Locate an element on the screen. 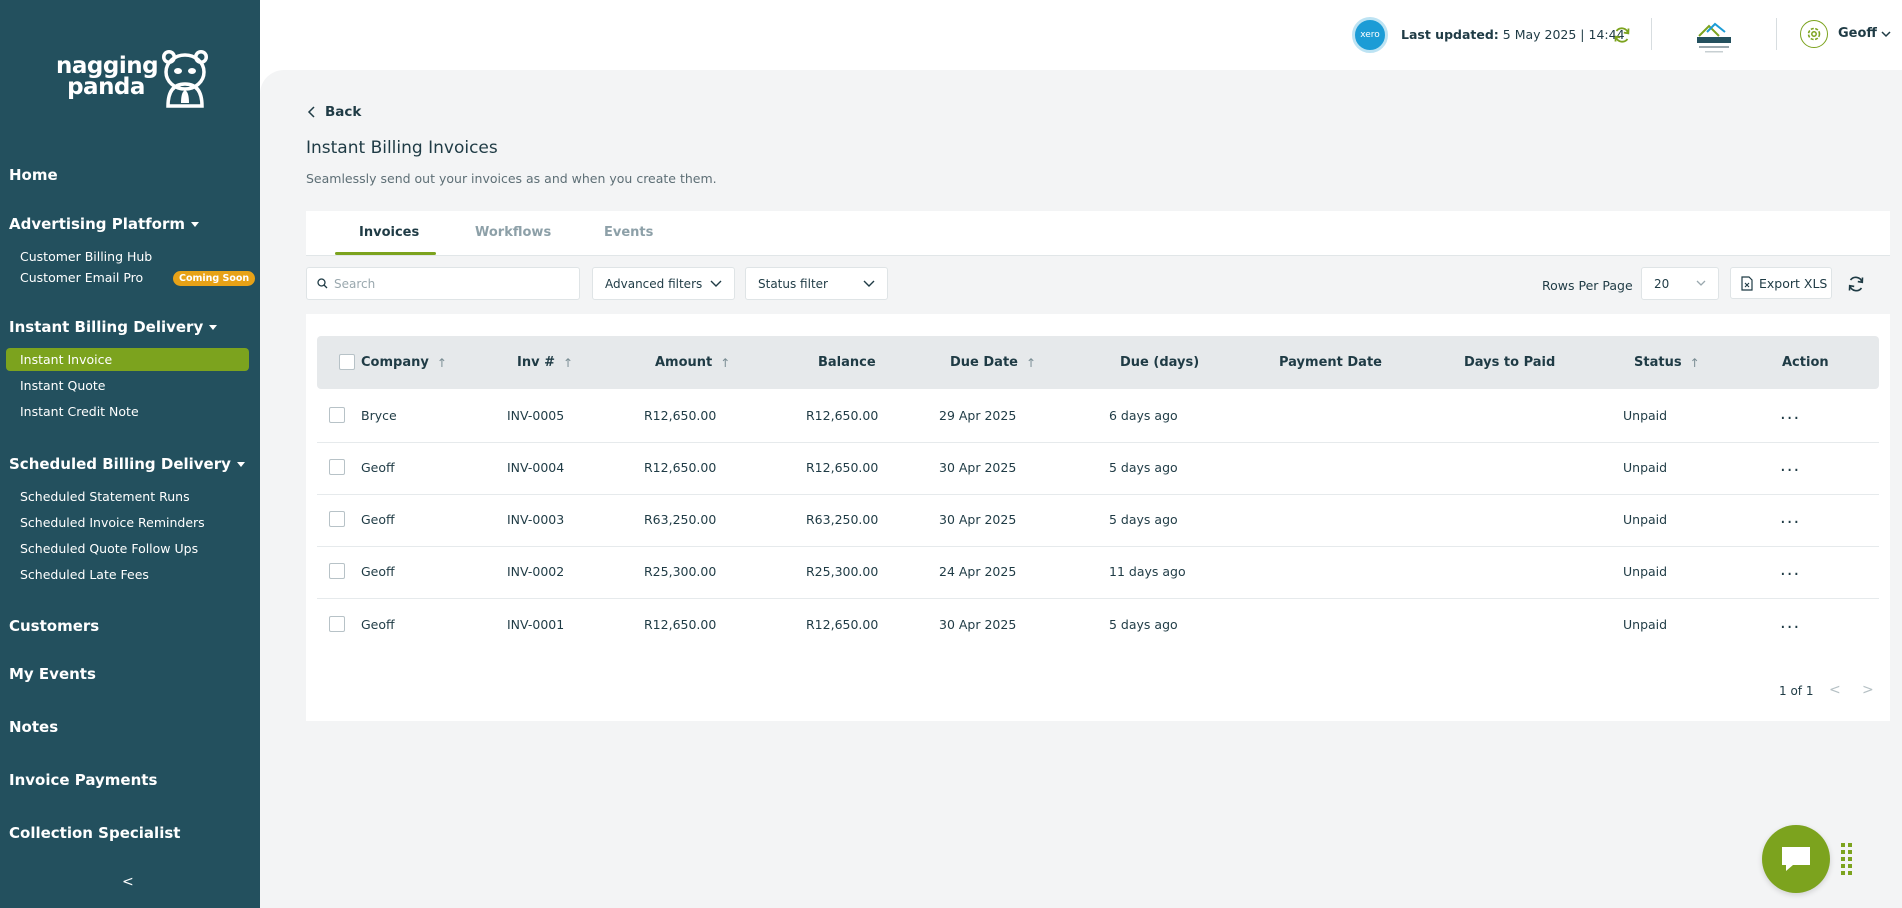  refresh-icon is located at coordinates (1856, 284).